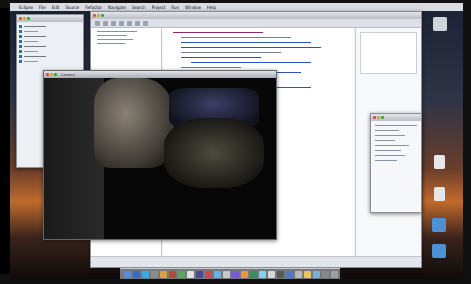  What do you see at coordinates (129, 23) in the screenshot?
I see `search-icon` at bounding box center [129, 23].